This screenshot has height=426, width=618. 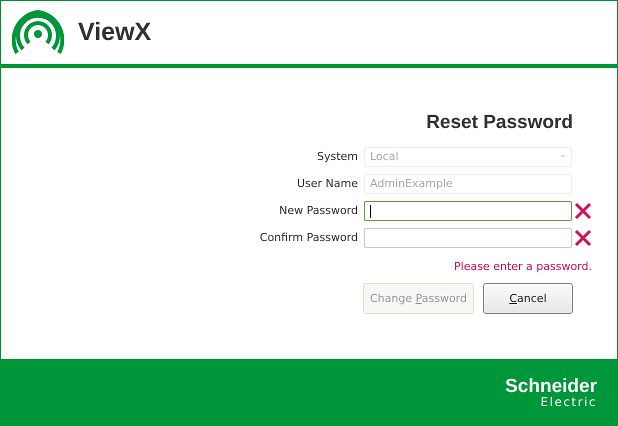 What do you see at coordinates (38, 32) in the screenshot?
I see `signal-logo-icon` at bounding box center [38, 32].